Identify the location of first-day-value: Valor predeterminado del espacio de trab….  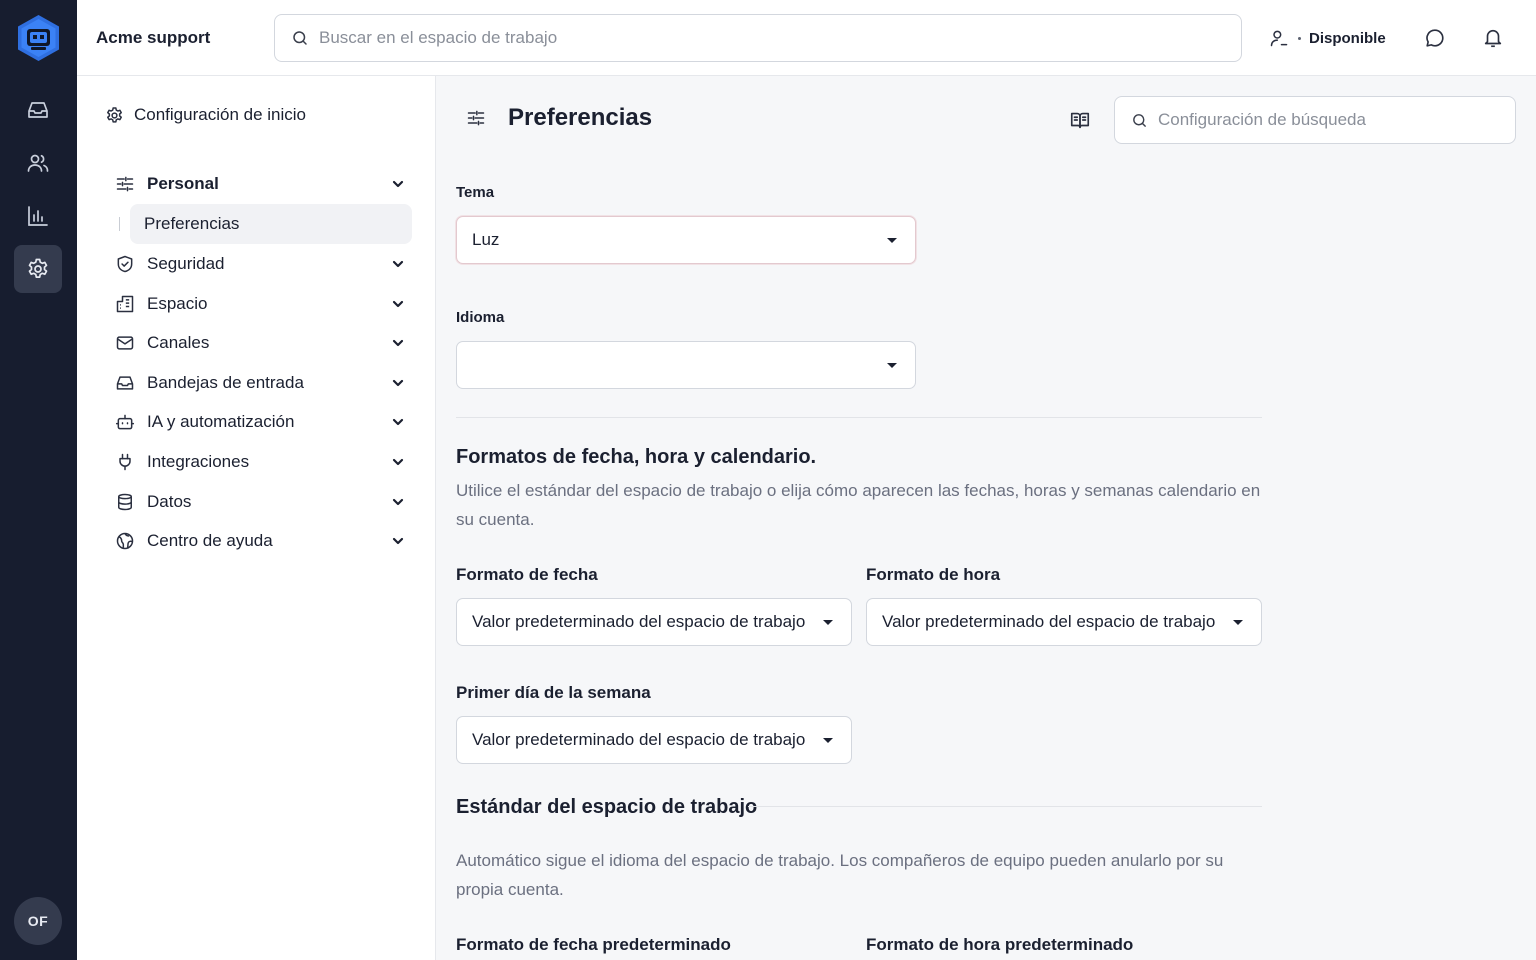
(639, 739).